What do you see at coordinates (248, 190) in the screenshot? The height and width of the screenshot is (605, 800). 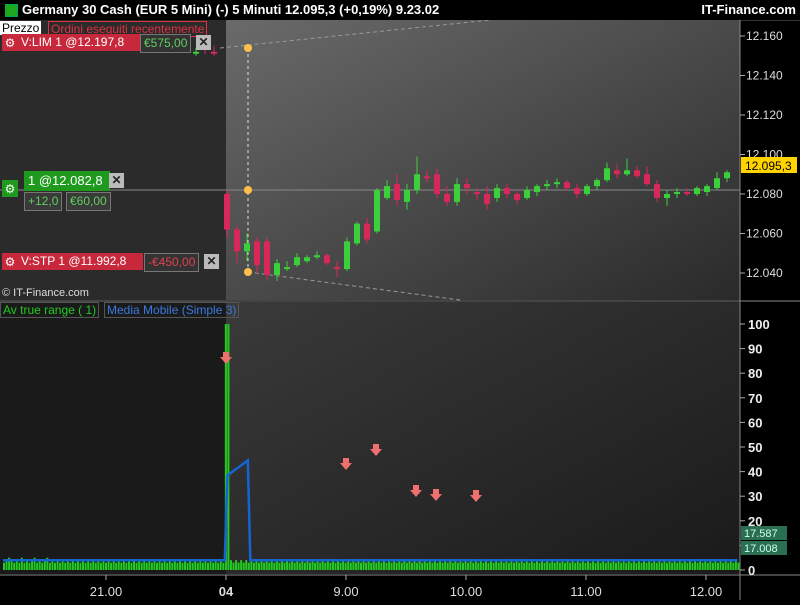 I see `position-handle` at bounding box center [248, 190].